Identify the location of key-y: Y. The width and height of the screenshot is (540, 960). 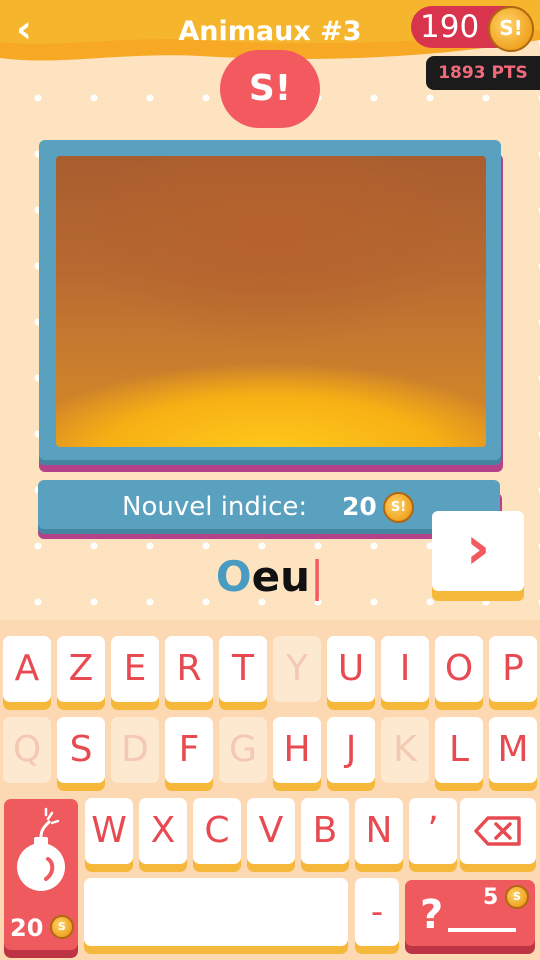
(297, 669).